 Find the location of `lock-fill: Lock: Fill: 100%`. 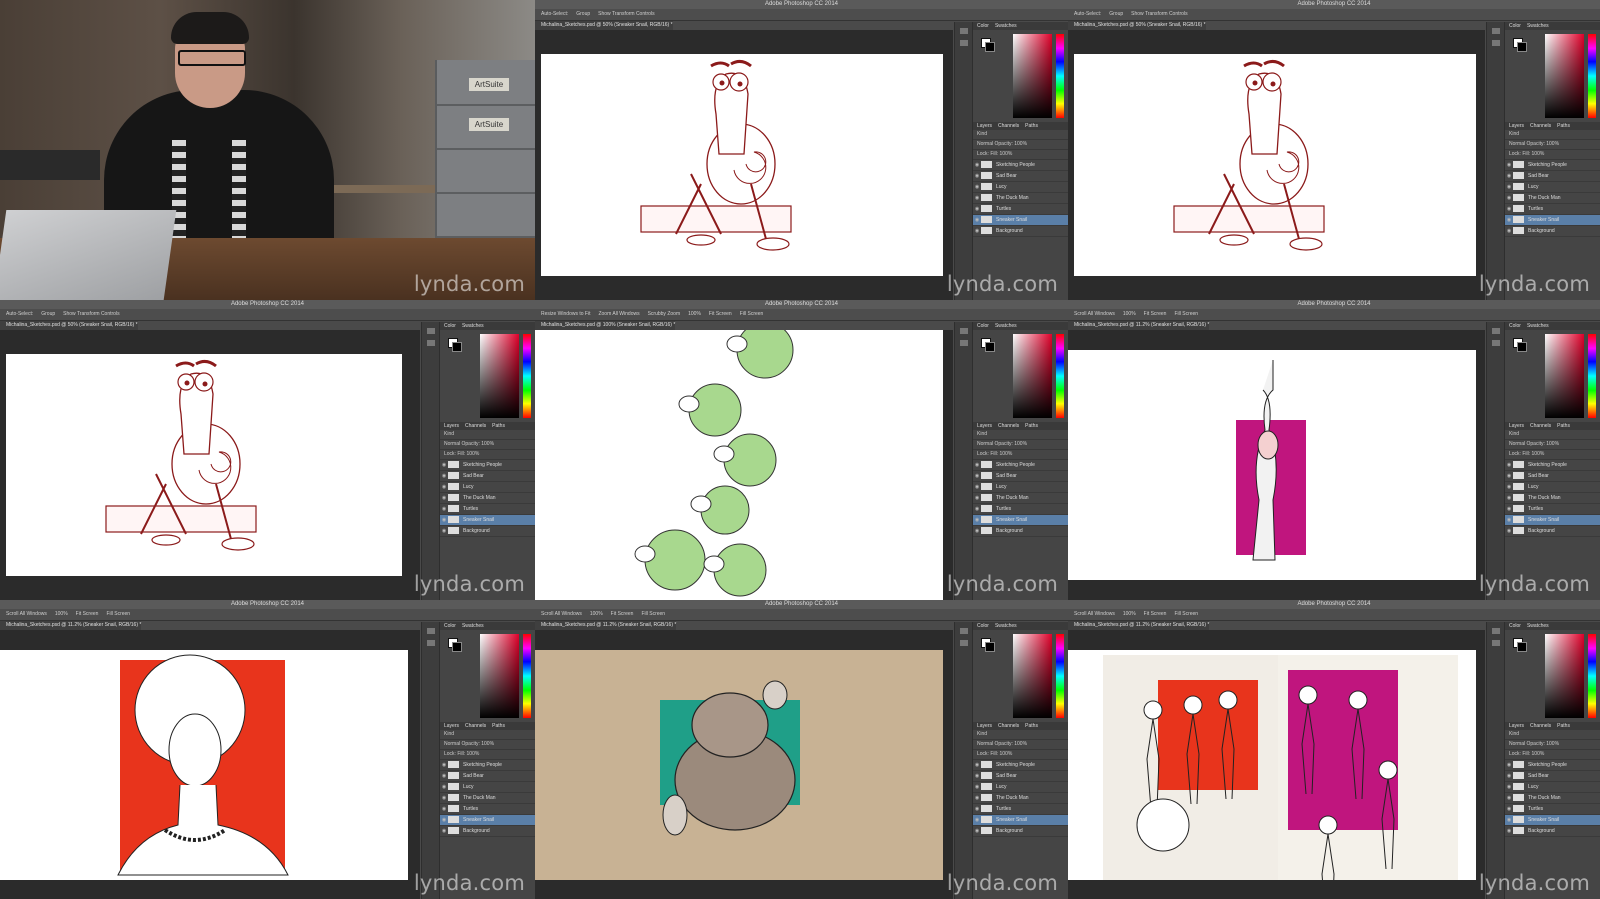

lock-fill: Lock: Fill: 100% is located at coordinates (1020, 755).